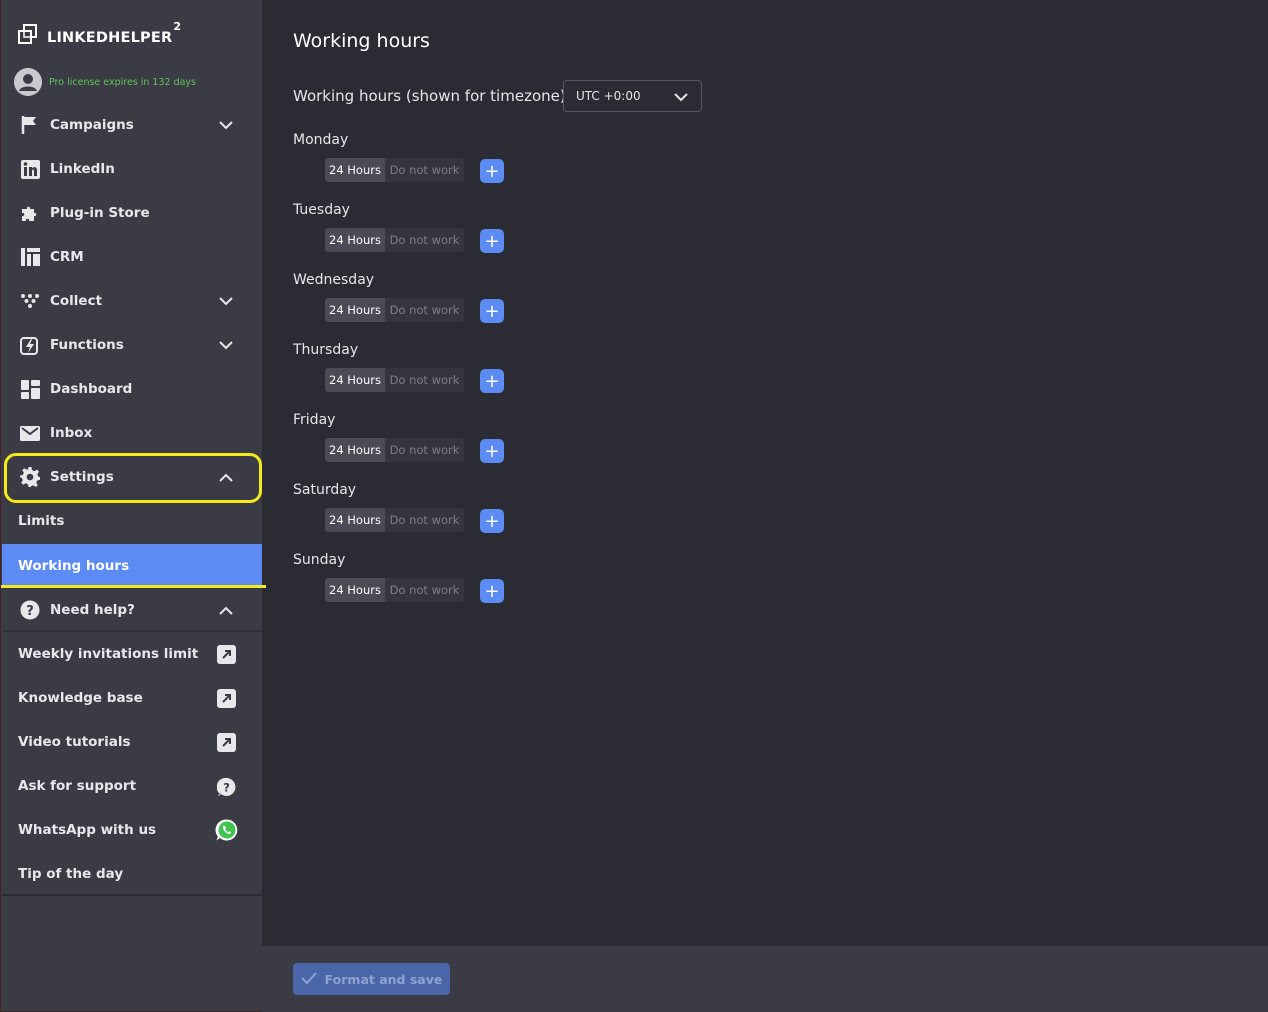 The height and width of the screenshot is (1012, 1268). I want to click on help-item-whatsapp: WhatsApp with us, so click(132, 830).